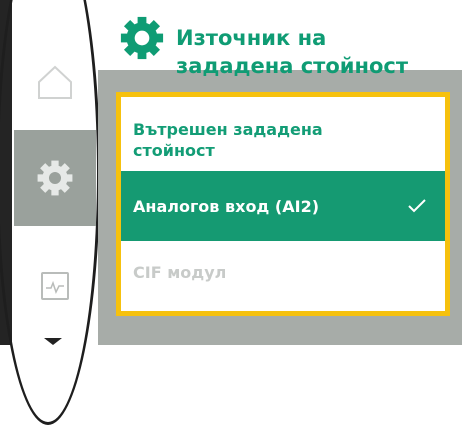 Image resolution: width=462 pixels, height=425 pixels. I want to click on menu-item-label-line1: Вътрешен зададена, so click(228, 129).